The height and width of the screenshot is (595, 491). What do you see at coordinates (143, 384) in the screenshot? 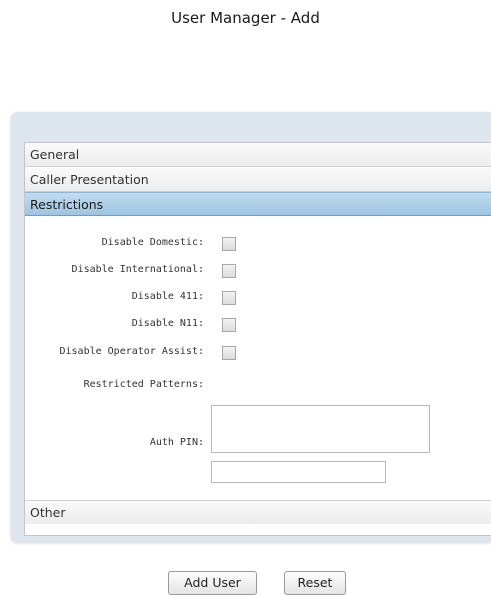
I see `restricted-patterns-label: Restricted Patterns:` at bounding box center [143, 384].